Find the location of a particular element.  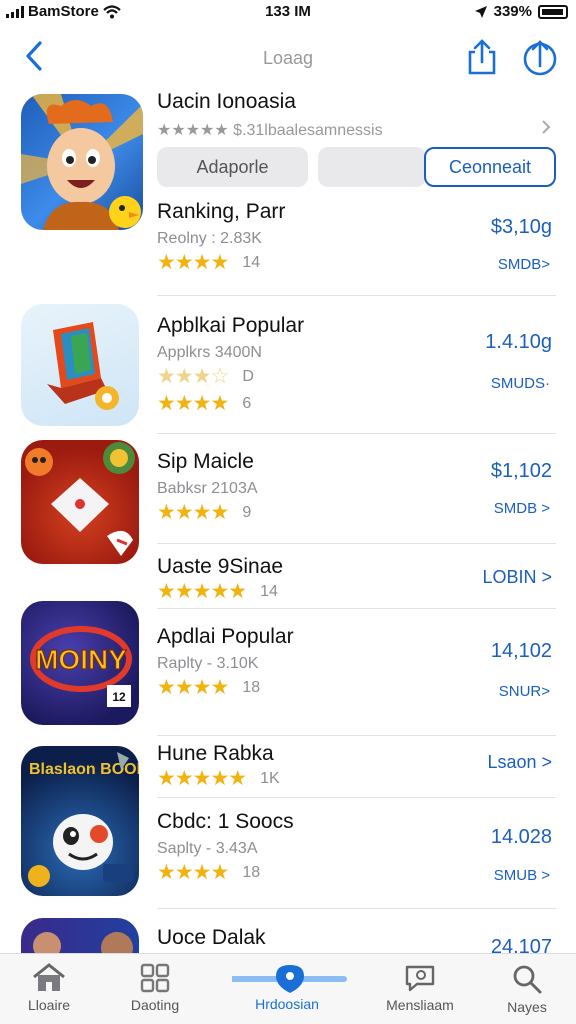

share-icon is located at coordinates (482, 57).